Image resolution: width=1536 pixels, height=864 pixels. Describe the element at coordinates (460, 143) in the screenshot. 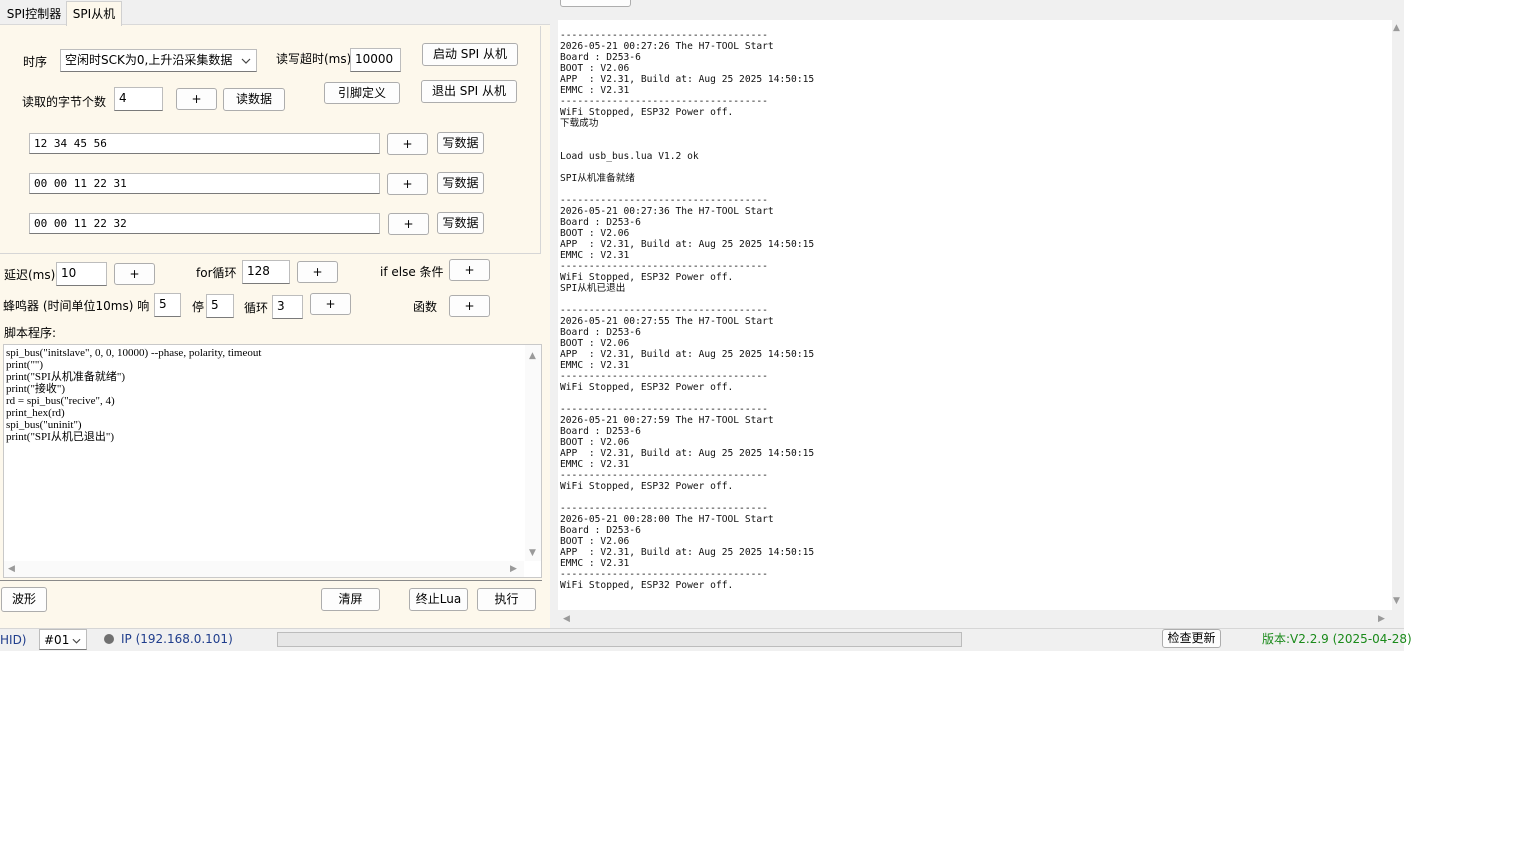

I see `write-data-button-1: 写数据` at that location.